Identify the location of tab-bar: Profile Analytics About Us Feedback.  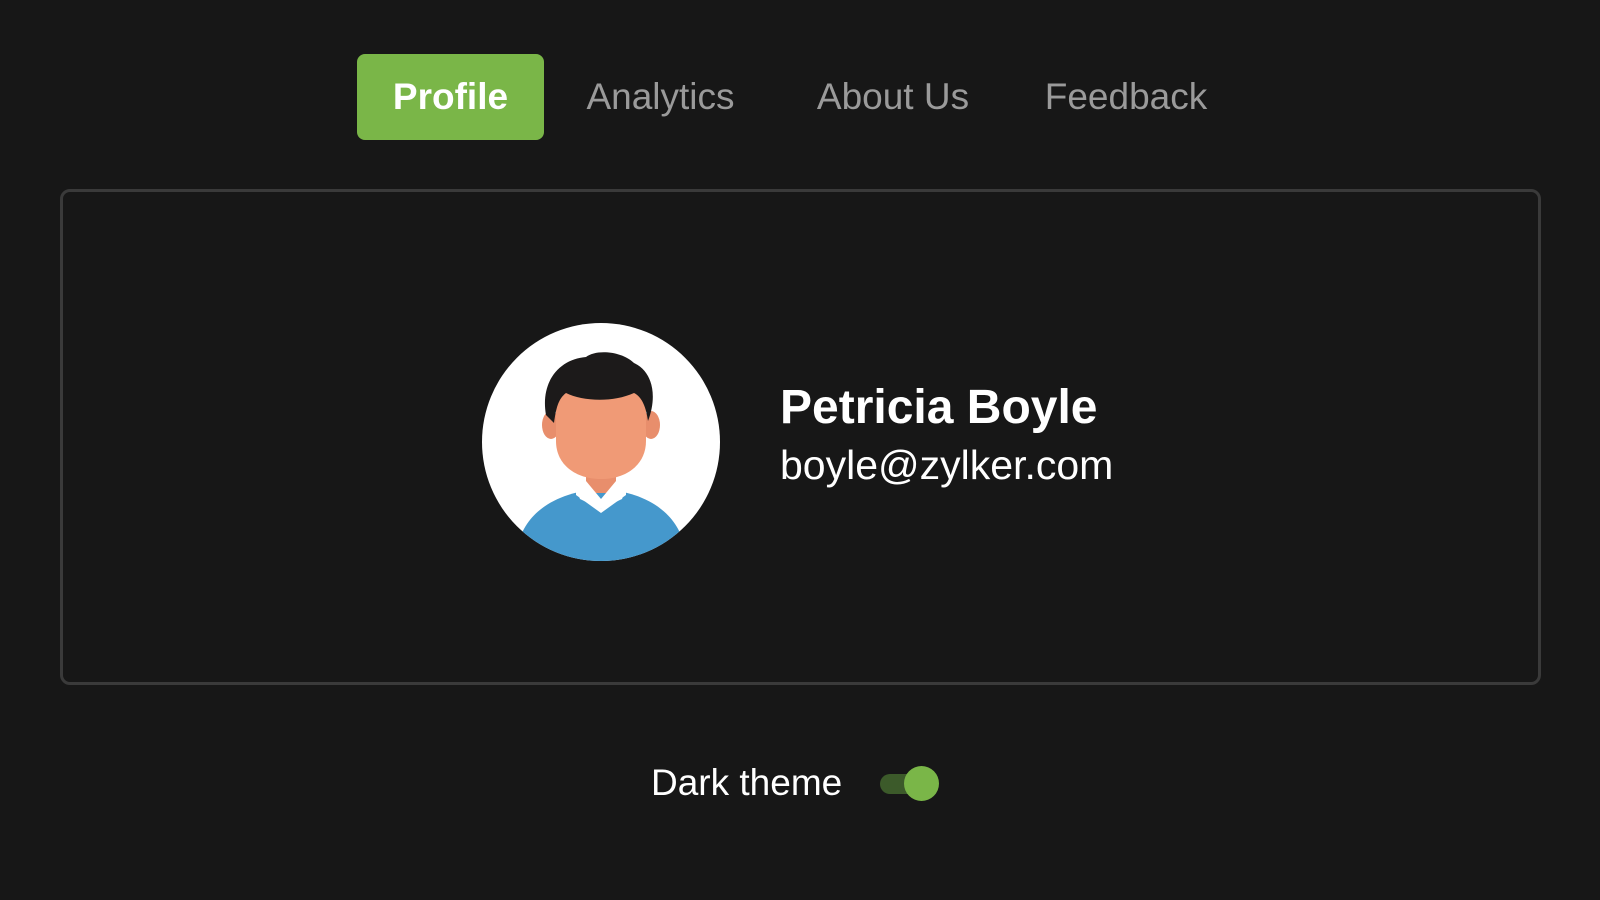
(800, 97).